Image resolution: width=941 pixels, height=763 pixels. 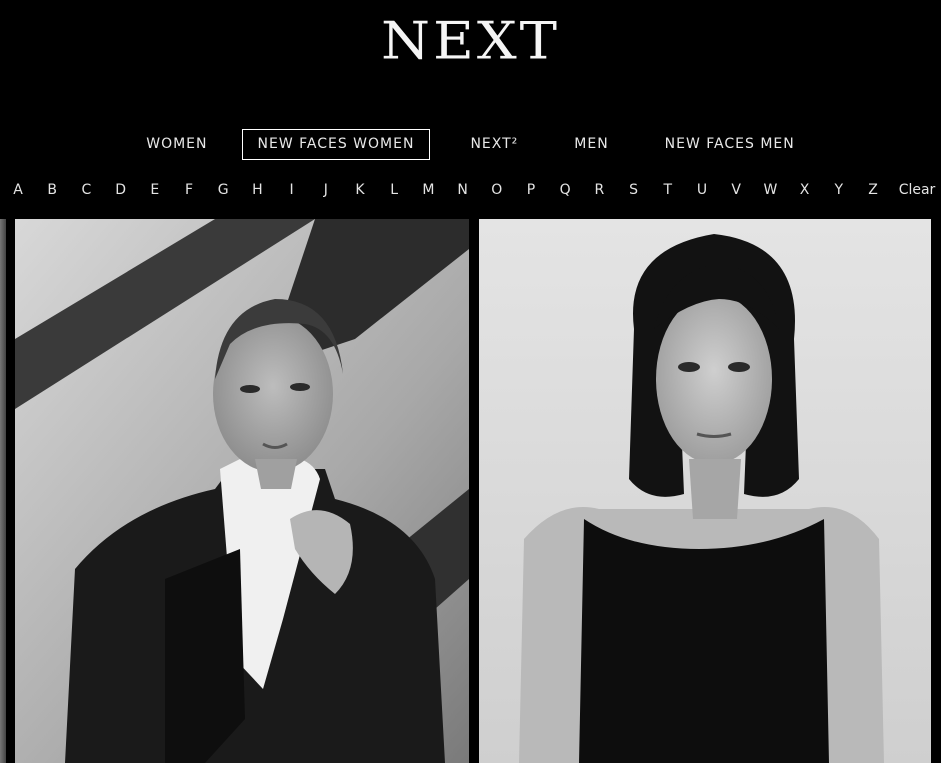 What do you see at coordinates (599, 190) in the screenshot?
I see `alphabet-letter-r: R` at bounding box center [599, 190].